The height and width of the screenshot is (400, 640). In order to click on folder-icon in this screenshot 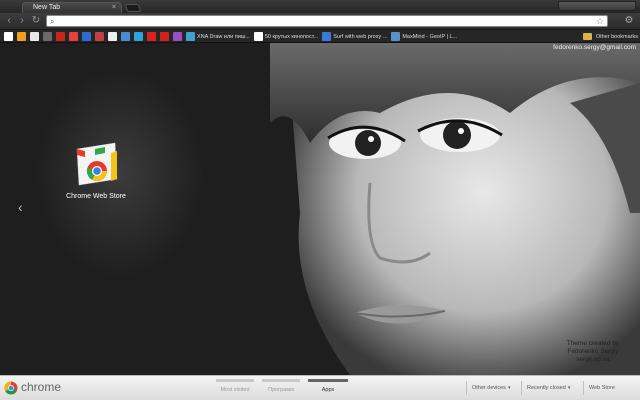, I will do `click(587, 36)`.